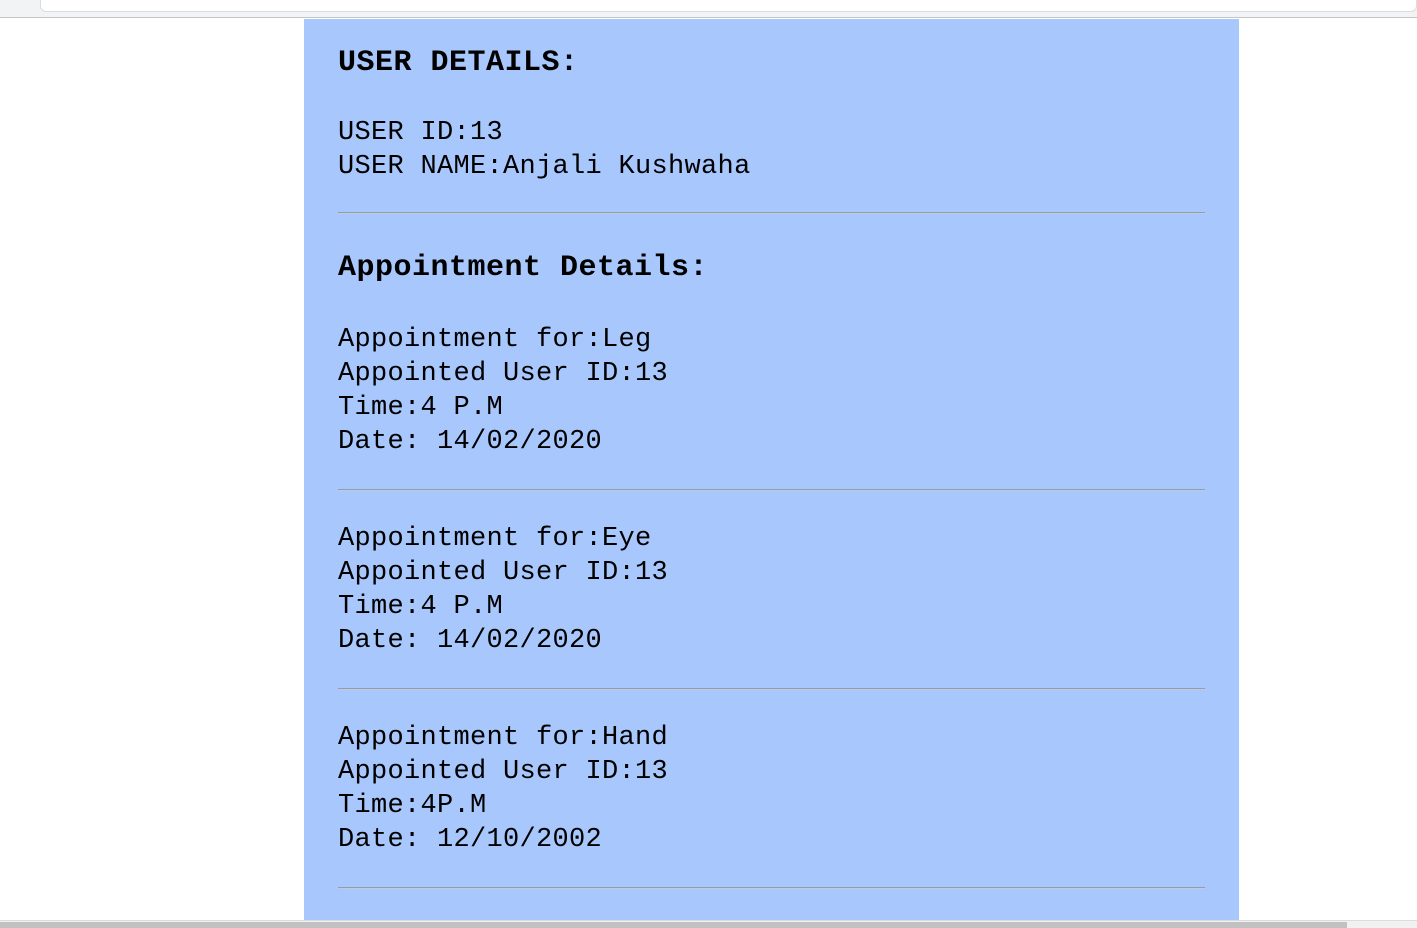 The width and height of the screenshot is (1417, 928). I want to click on user-details-heading: USER DETAILS:, so click(458, 63).